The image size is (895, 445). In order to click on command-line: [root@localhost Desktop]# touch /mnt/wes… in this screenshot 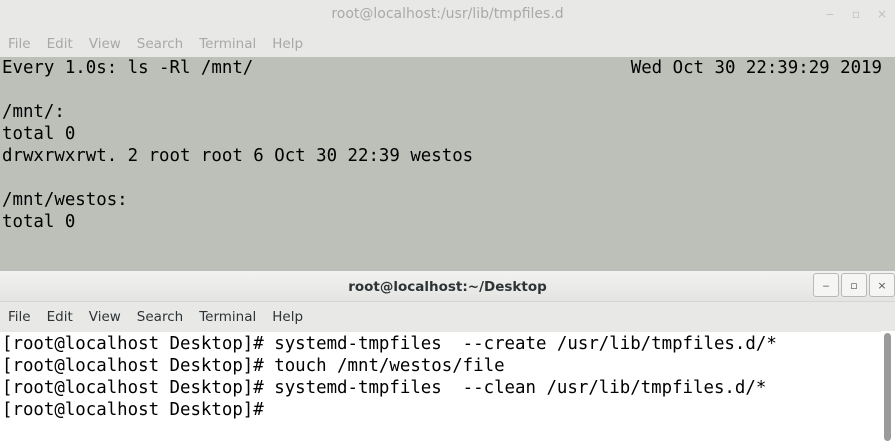, I will do `click(253, 366)`.